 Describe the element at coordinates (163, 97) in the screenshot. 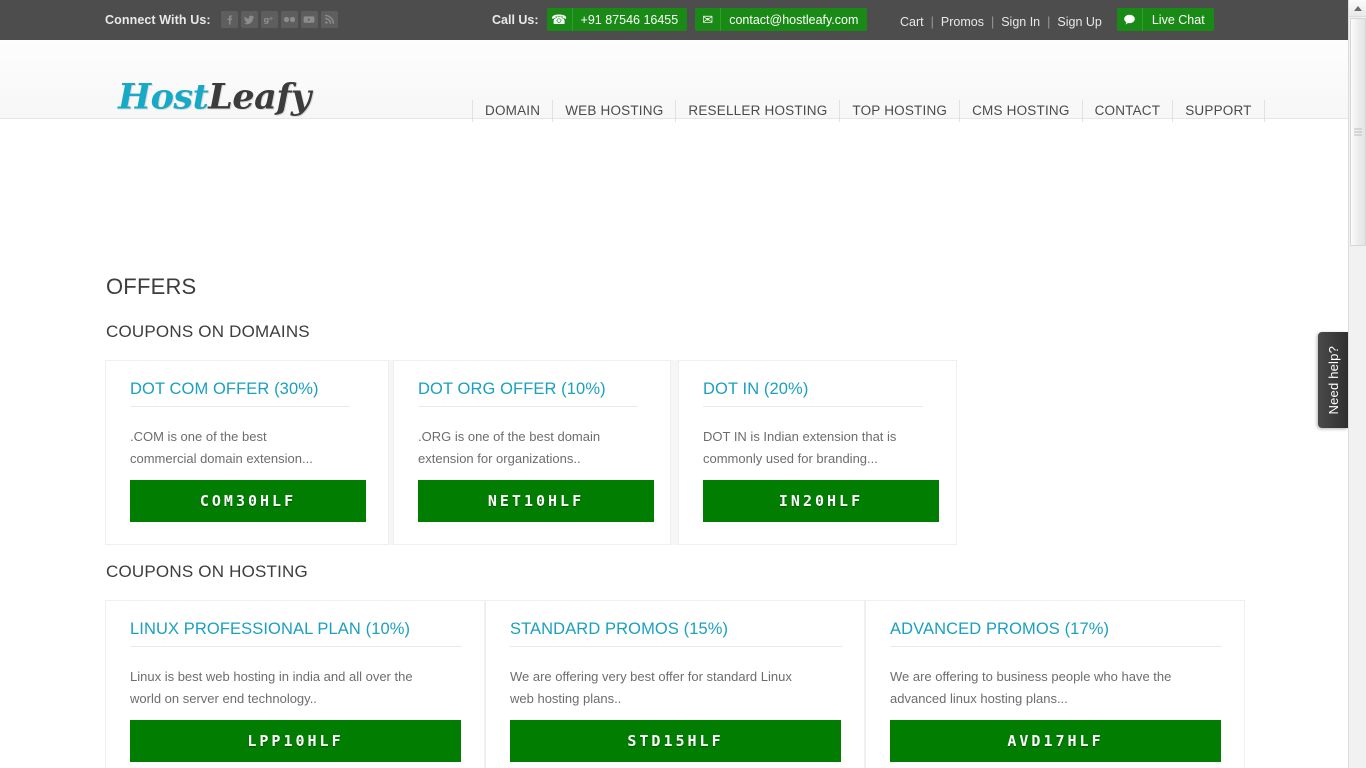

I see `logo-text-host: Host` at that location.